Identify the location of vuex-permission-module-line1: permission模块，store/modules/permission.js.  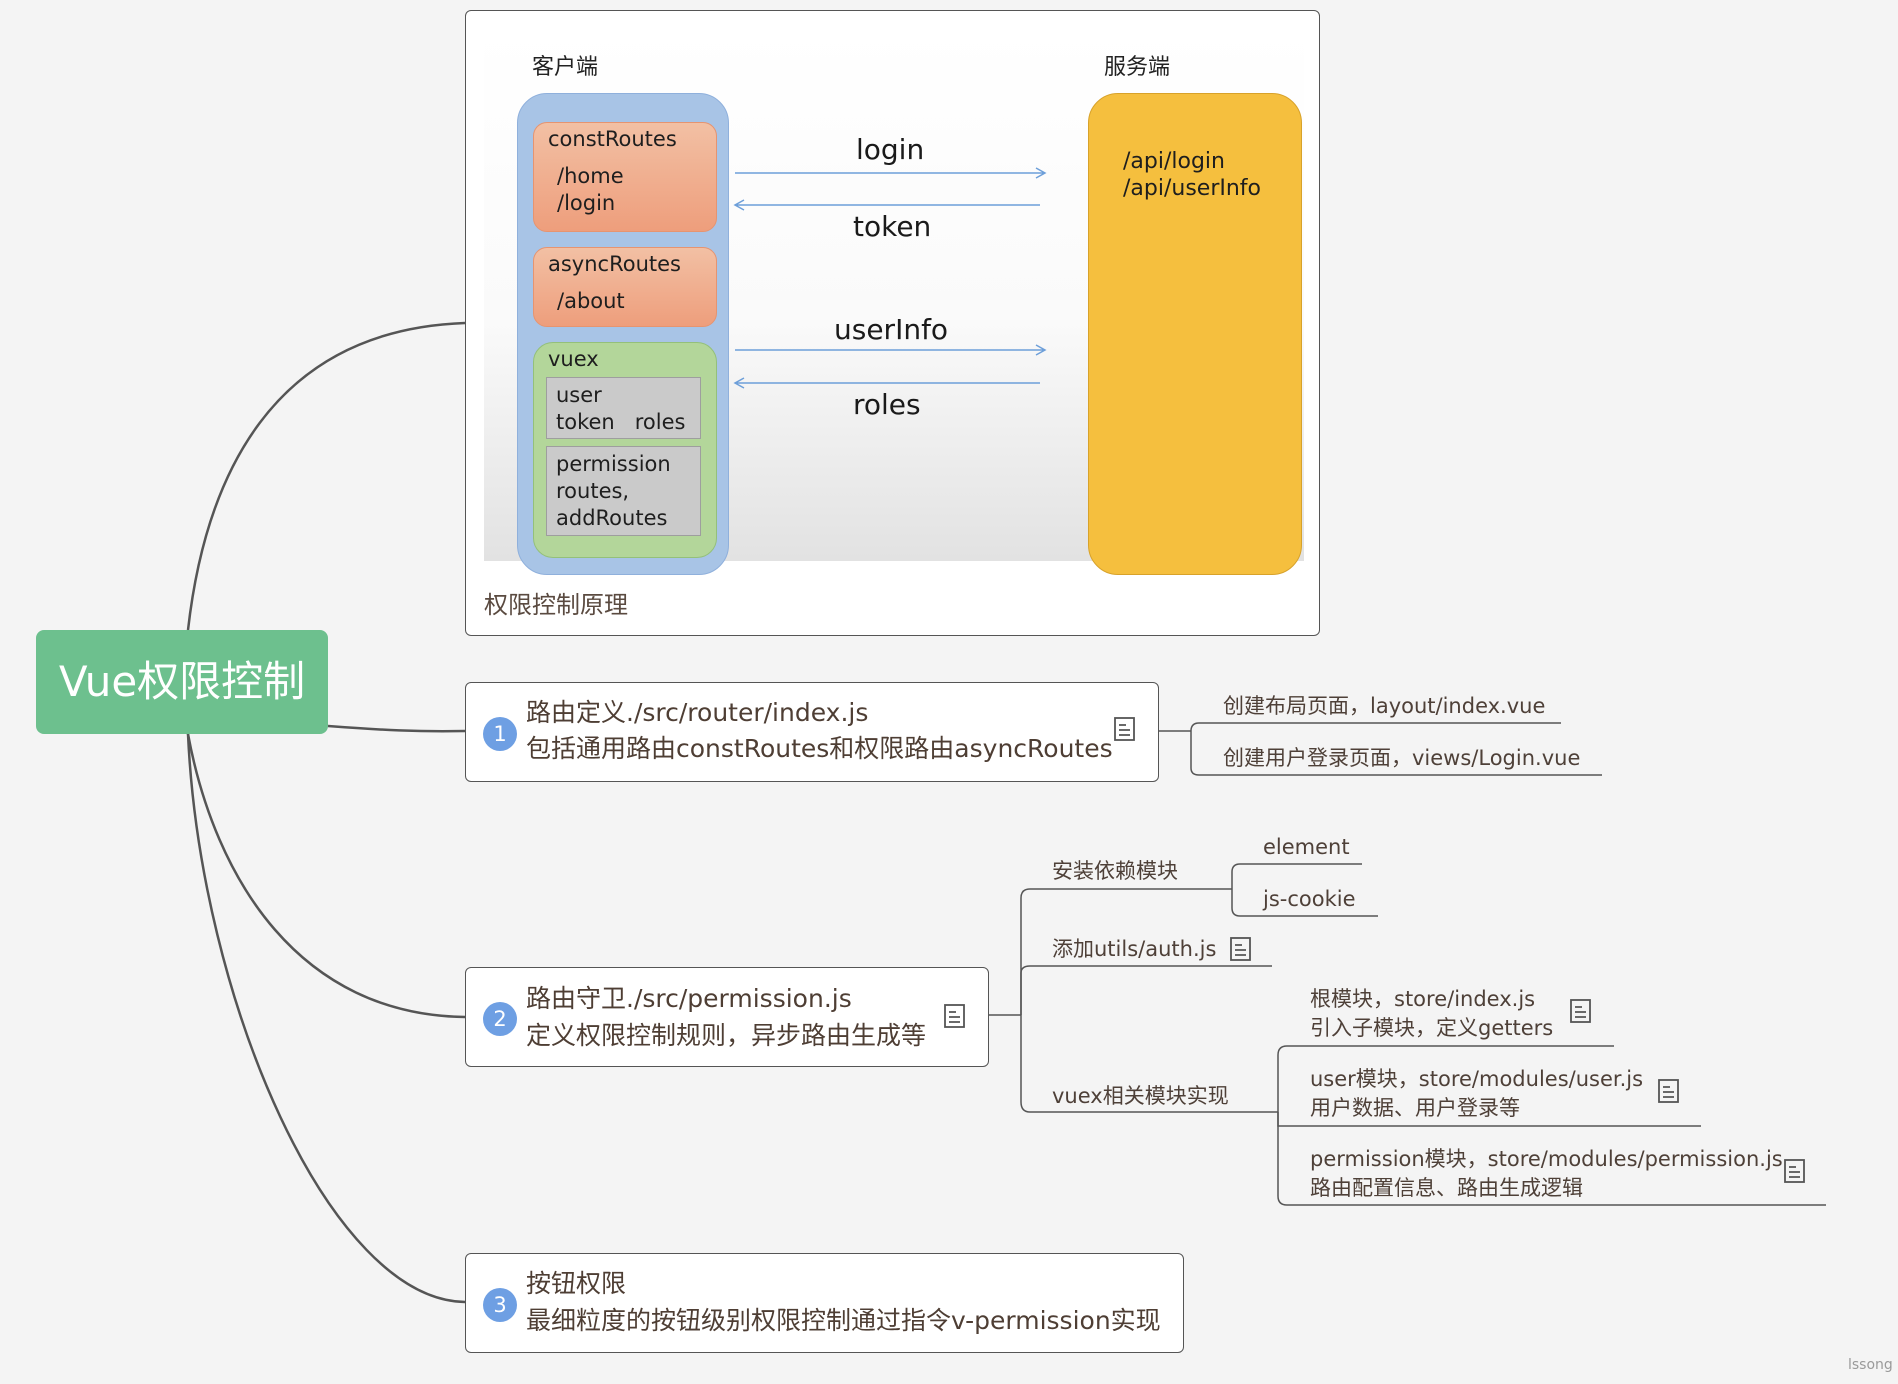
(1546, 1159).